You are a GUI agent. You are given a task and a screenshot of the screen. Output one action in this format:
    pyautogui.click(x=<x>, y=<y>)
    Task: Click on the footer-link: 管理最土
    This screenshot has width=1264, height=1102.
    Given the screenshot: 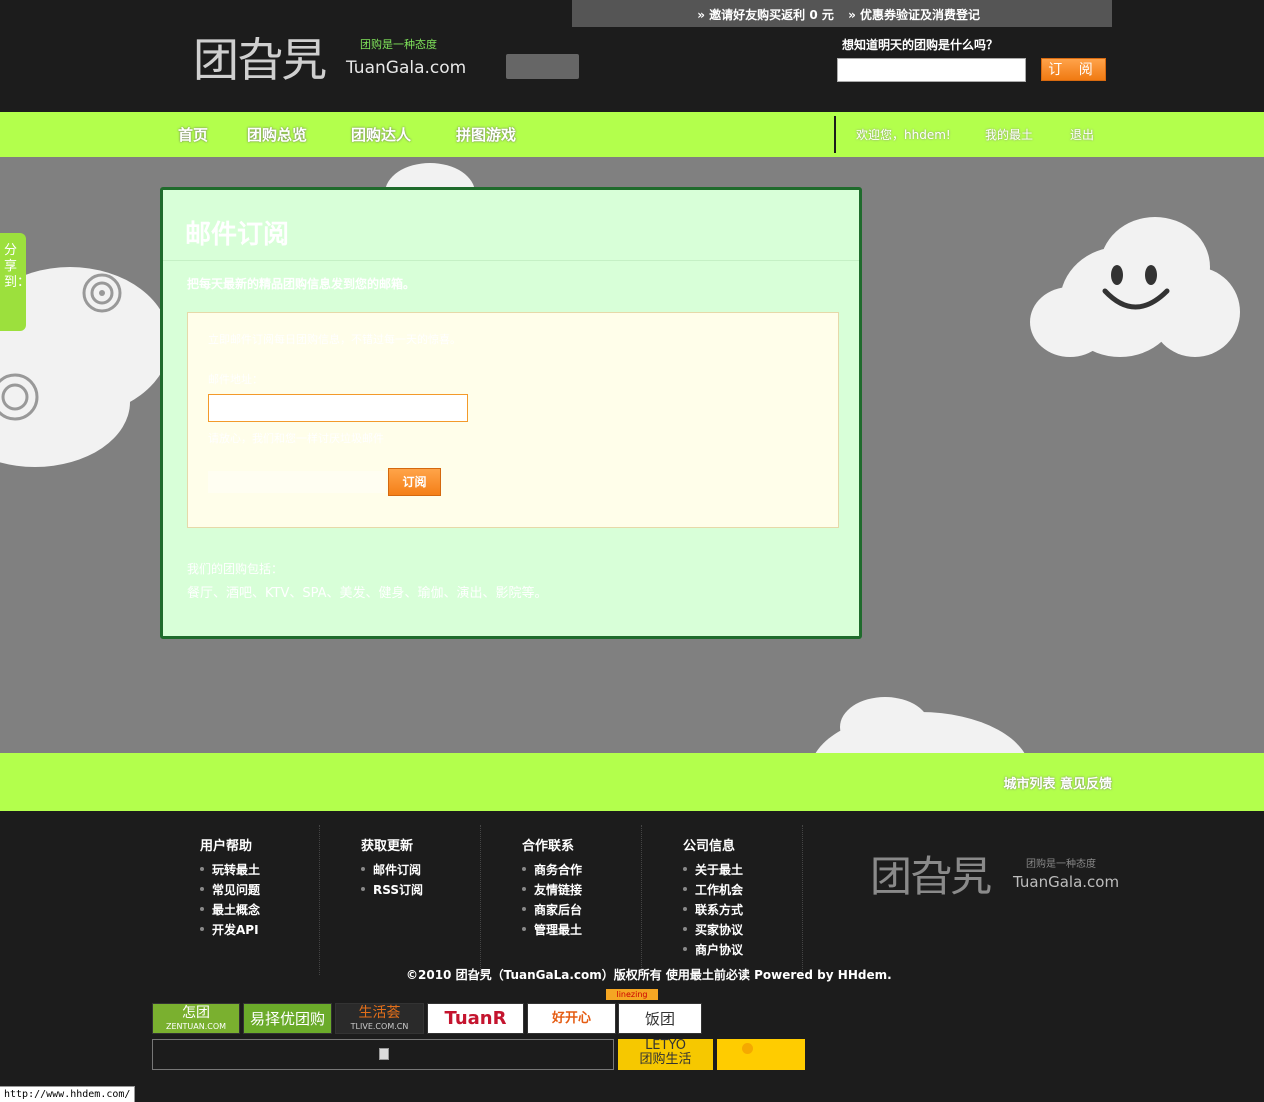 What is the action you would take?
    pyautogui.click(x=552, y=931)
    